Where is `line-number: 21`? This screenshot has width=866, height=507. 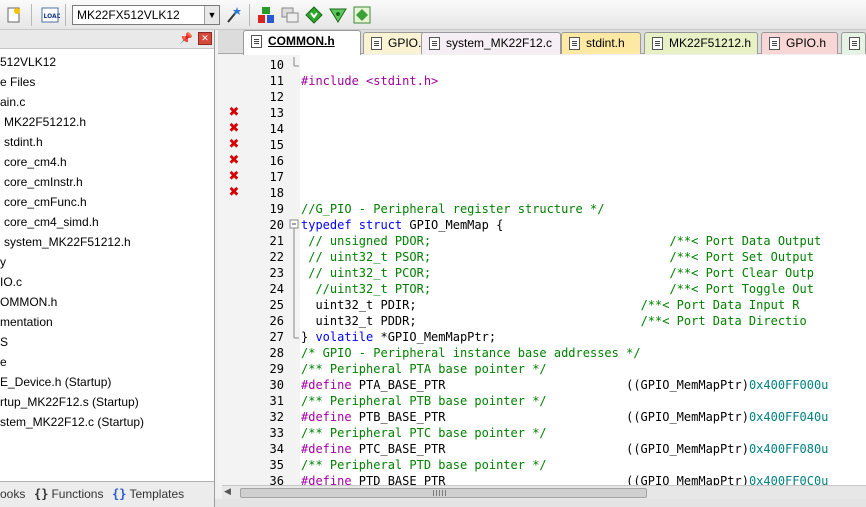
line-number: 21 is located at coordinates (276, 241).